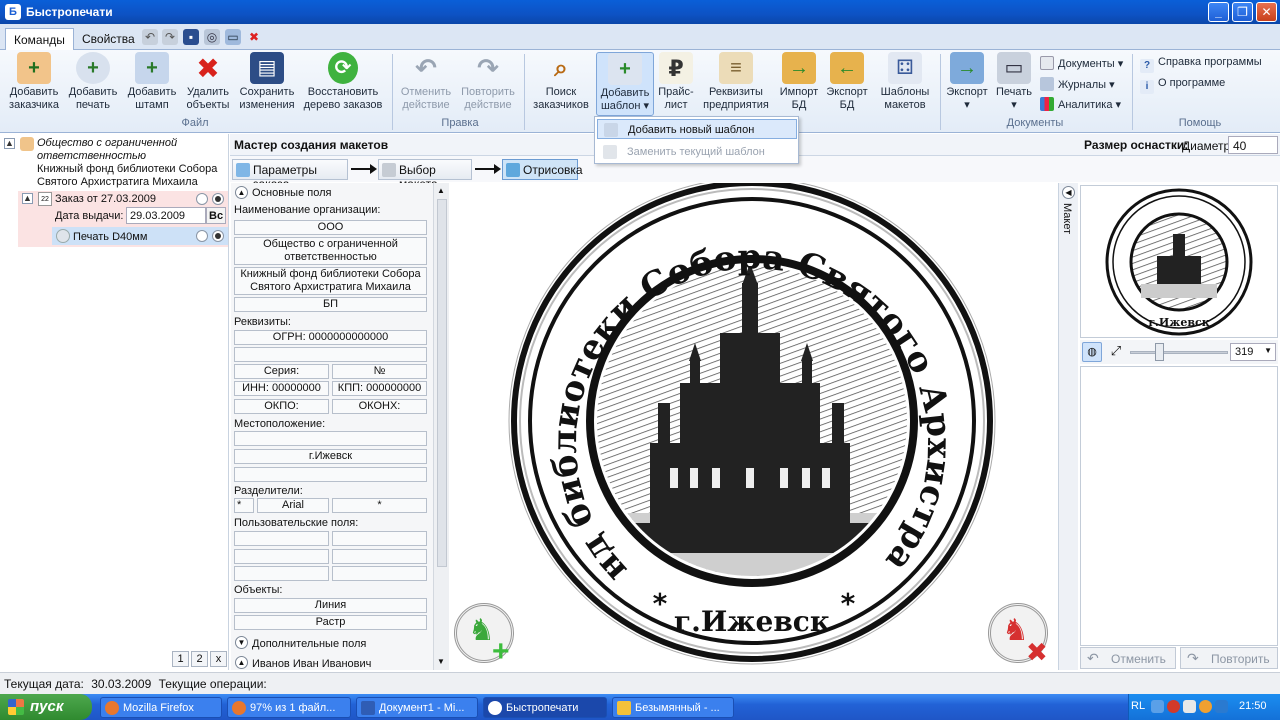  I want to click on add-template-button: + Добавить шаблон ▾, so click(625, 84).